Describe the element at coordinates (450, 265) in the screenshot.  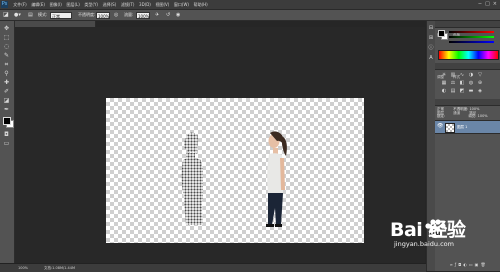
I see `link-icon: ∞` at that location.